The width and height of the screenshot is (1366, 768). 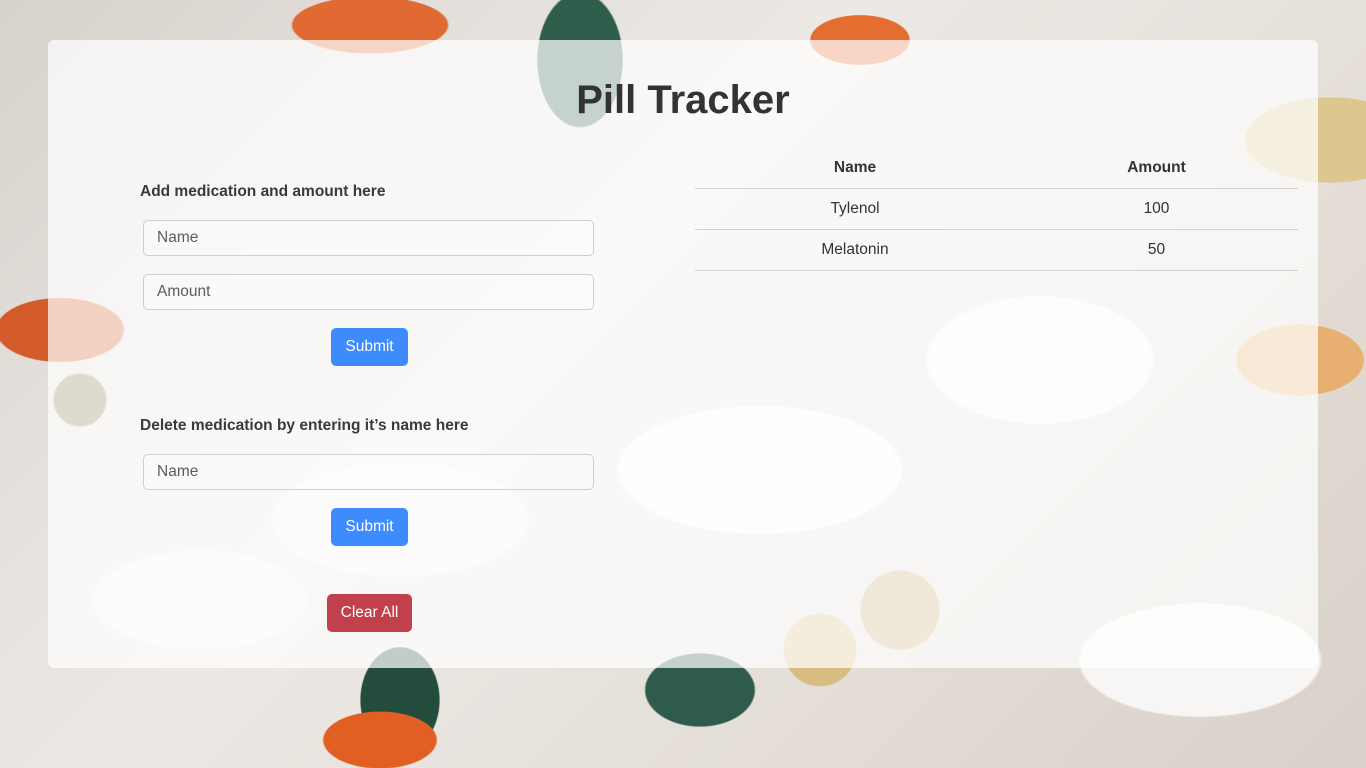 I want to click on add-amount-input, so click(x=368, y=292).